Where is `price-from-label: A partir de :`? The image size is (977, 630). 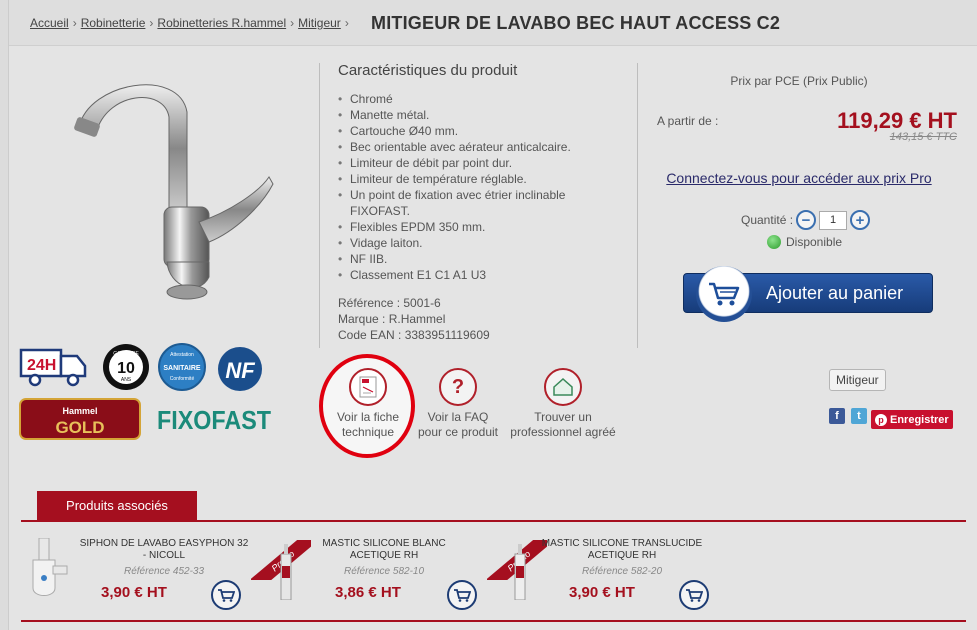
price-from-label: A partir de : is located at coordinates (688, 121).